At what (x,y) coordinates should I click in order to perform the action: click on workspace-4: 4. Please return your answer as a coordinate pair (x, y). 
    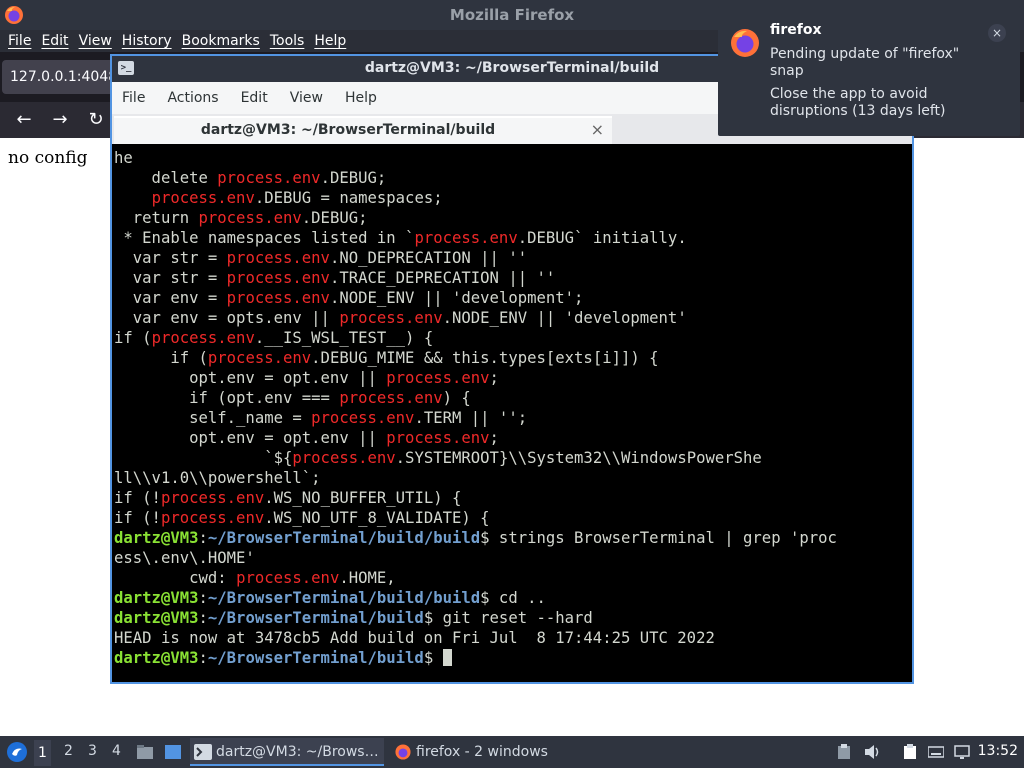
    Looking at the image, I should click on (116, 751).